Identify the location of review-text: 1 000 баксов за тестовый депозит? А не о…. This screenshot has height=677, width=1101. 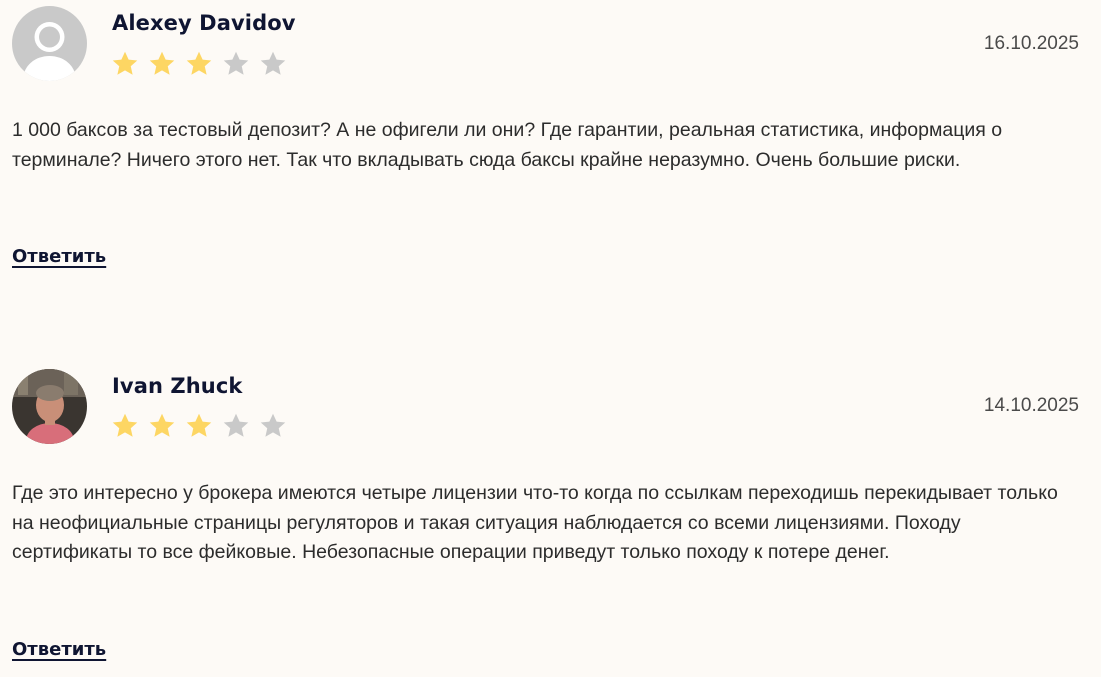
(507, 145).